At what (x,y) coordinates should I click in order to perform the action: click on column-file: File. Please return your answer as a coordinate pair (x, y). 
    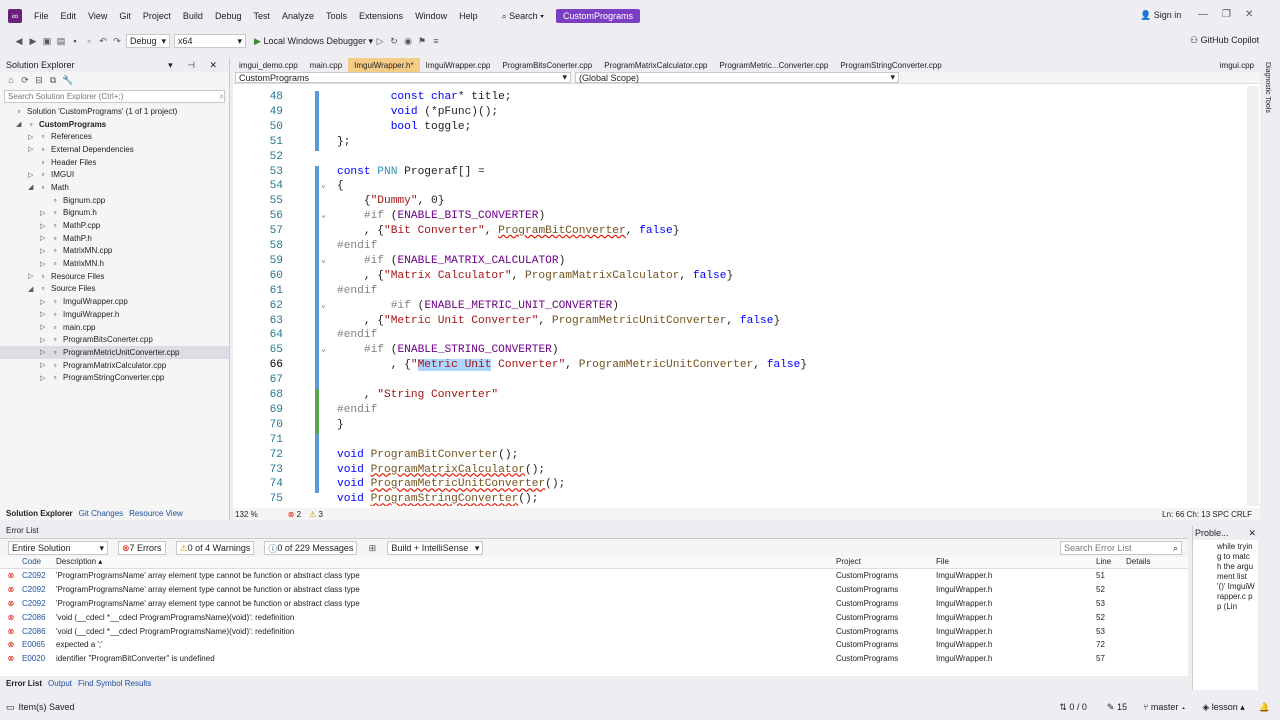
    Looking at the image, I should click on (1016, 562).